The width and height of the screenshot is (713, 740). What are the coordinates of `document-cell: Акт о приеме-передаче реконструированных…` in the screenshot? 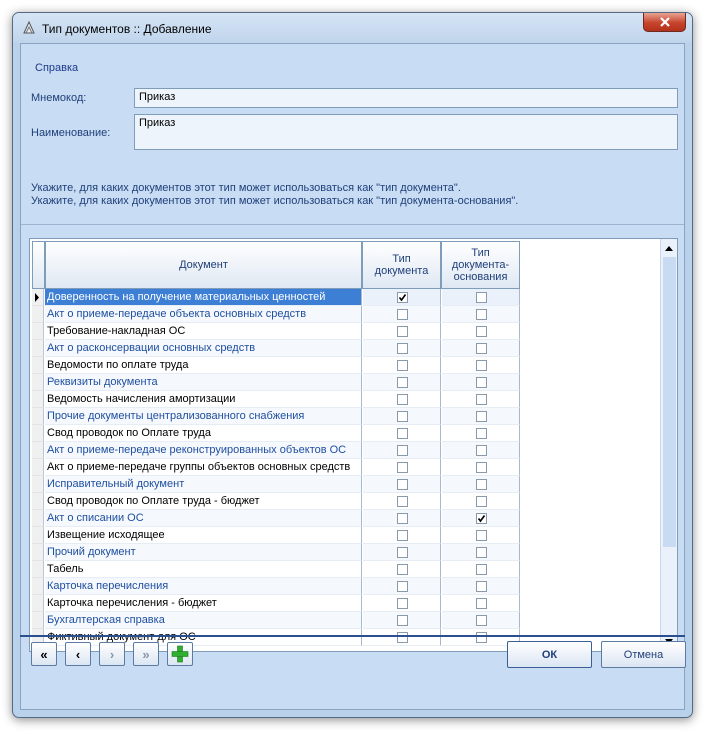 It's located at (203, 450).